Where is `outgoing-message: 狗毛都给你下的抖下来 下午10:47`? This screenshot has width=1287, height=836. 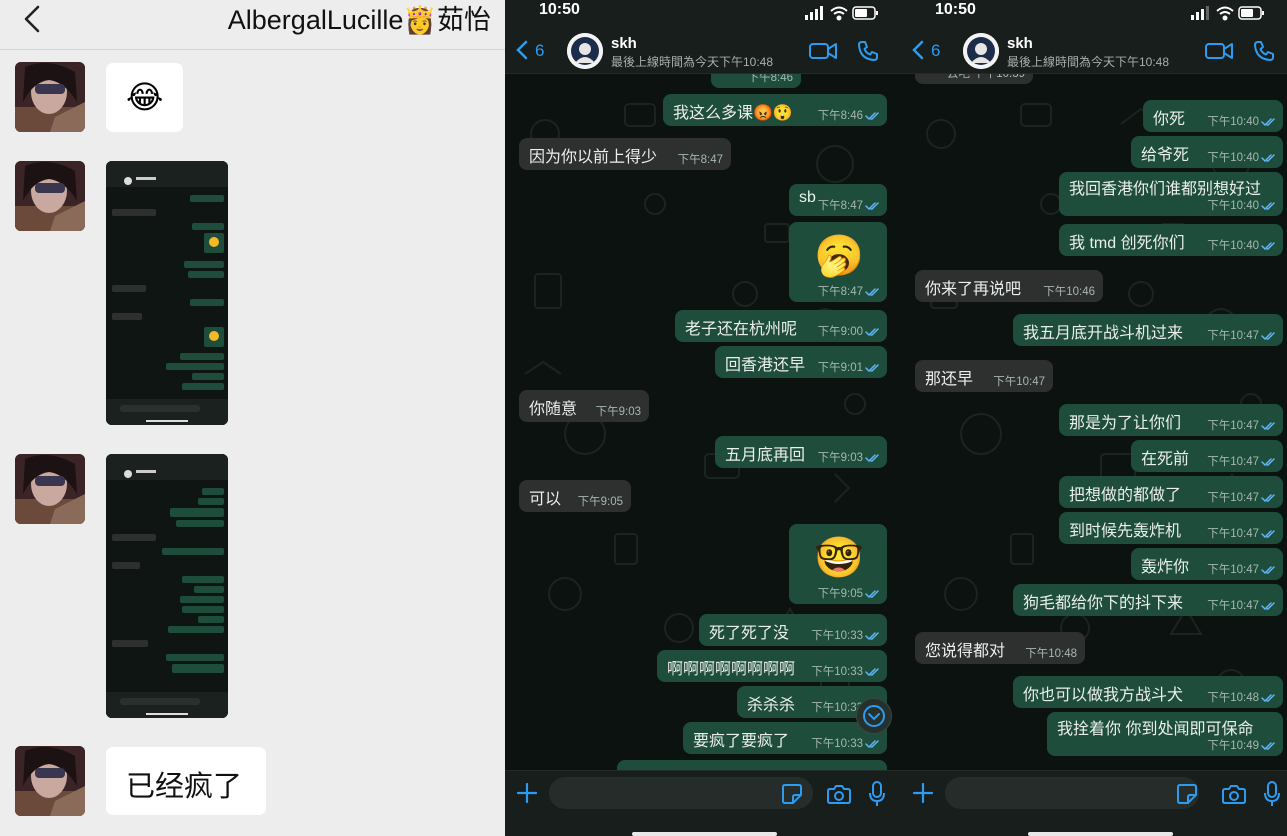 outgoing-message: 狗毛都给你下的抖下来 下午10:47 is located at coordinates (1148, 600).